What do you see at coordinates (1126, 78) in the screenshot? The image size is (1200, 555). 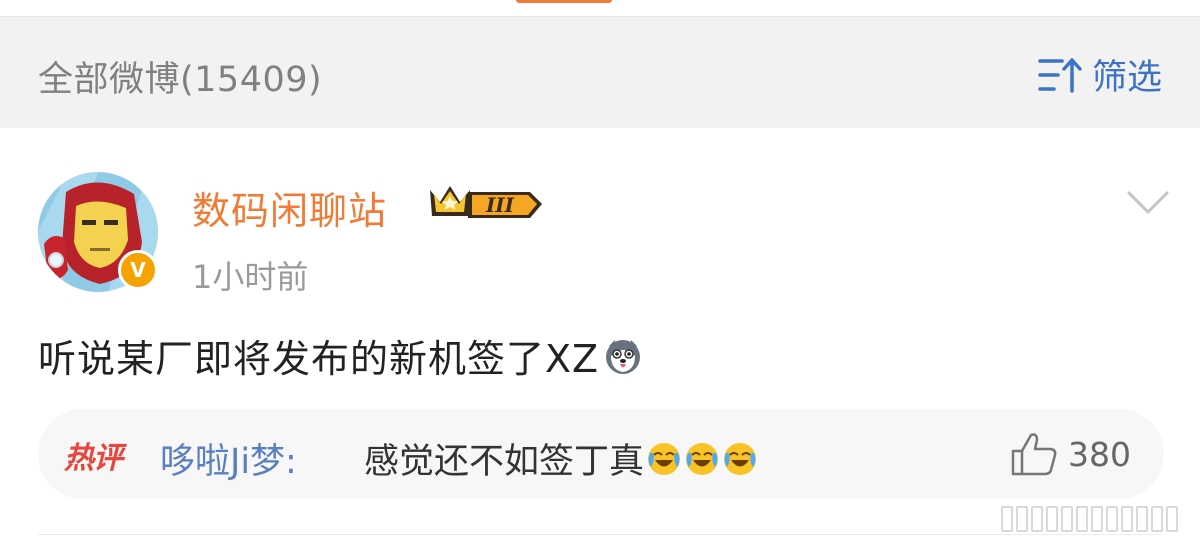 I see `filter-label: 筛选` at bounding box center [1126, 78].